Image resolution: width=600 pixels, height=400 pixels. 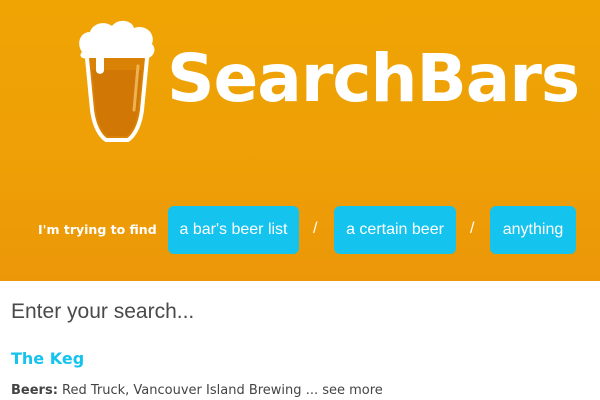 I want to click on see-more-link: ... see more, so click(x=344, y=390).